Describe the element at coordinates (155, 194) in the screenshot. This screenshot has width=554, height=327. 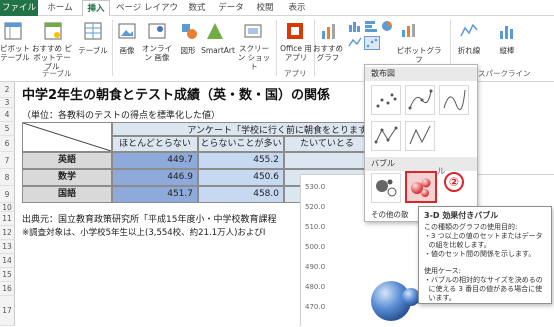
I see `value-japanese-rarely: 451.7` at that location.